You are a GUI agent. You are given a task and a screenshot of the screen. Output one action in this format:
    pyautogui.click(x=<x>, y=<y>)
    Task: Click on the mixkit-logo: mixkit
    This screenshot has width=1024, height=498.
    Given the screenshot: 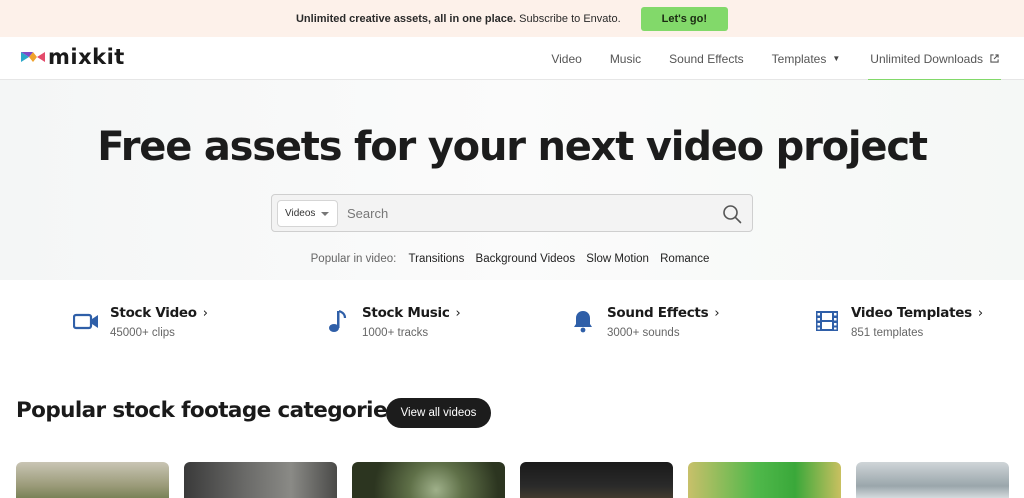 What is the action you would take?
    pyautogui.click(x=73, y=57)
    